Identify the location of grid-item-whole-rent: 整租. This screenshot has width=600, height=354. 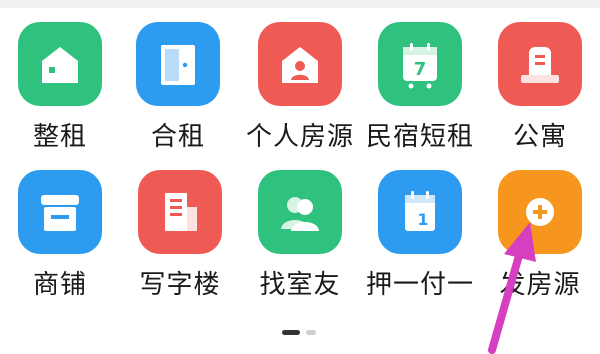
(60, 97).